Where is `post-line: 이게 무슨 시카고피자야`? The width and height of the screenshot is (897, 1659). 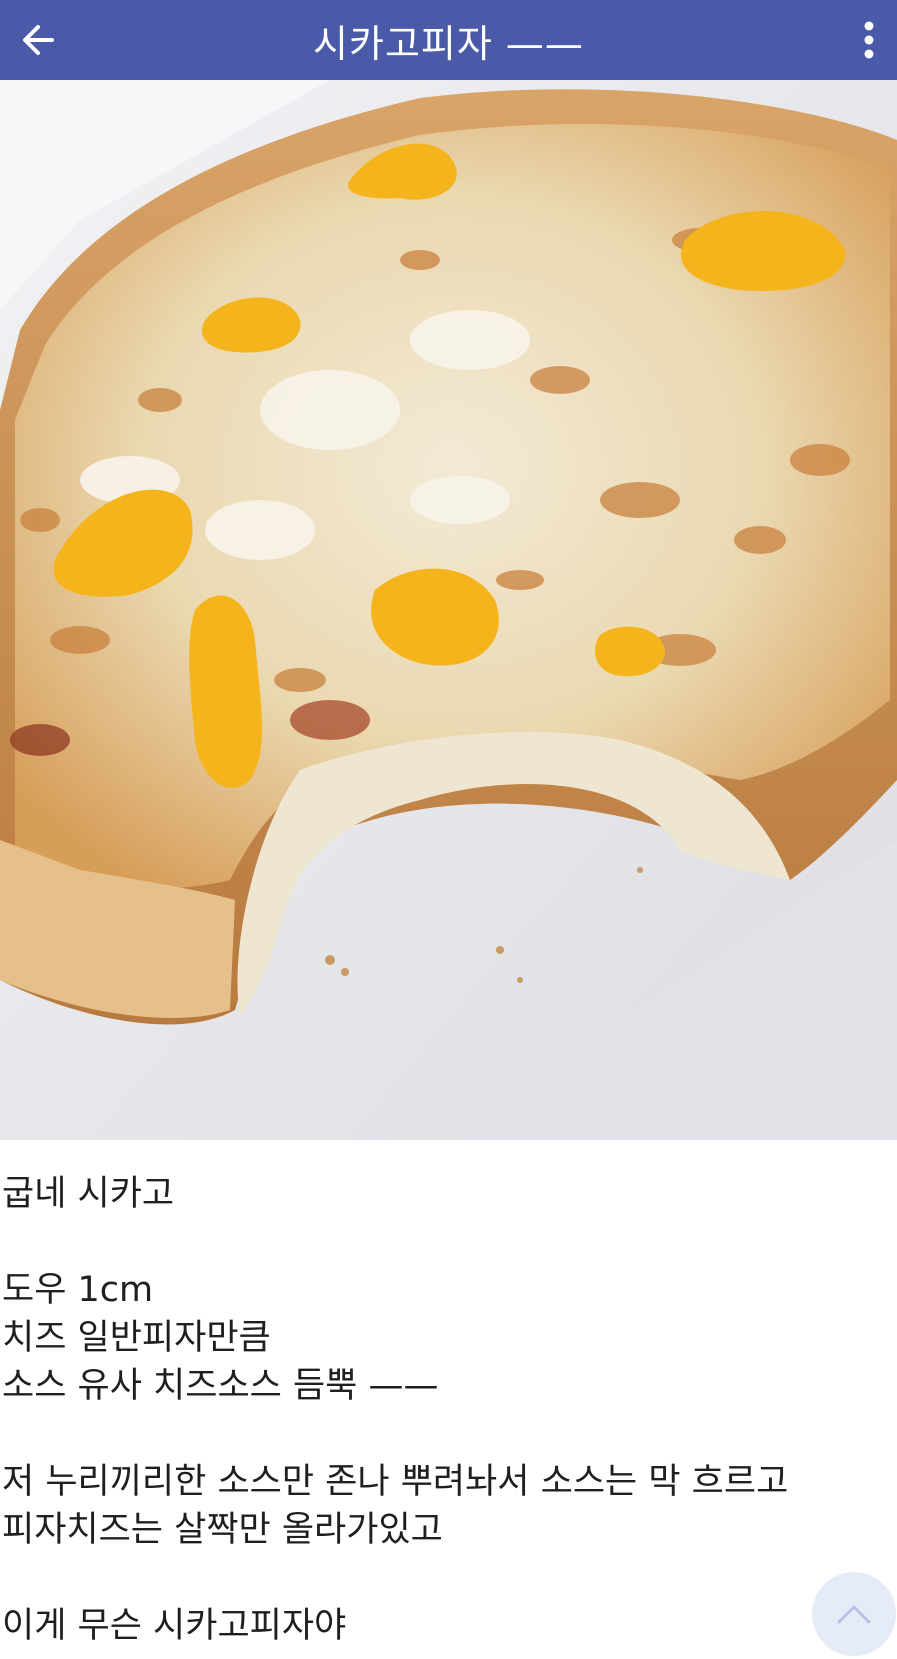
post-line: 이게 무슨 시카고피자야 is located at coordinates (174, 1626).